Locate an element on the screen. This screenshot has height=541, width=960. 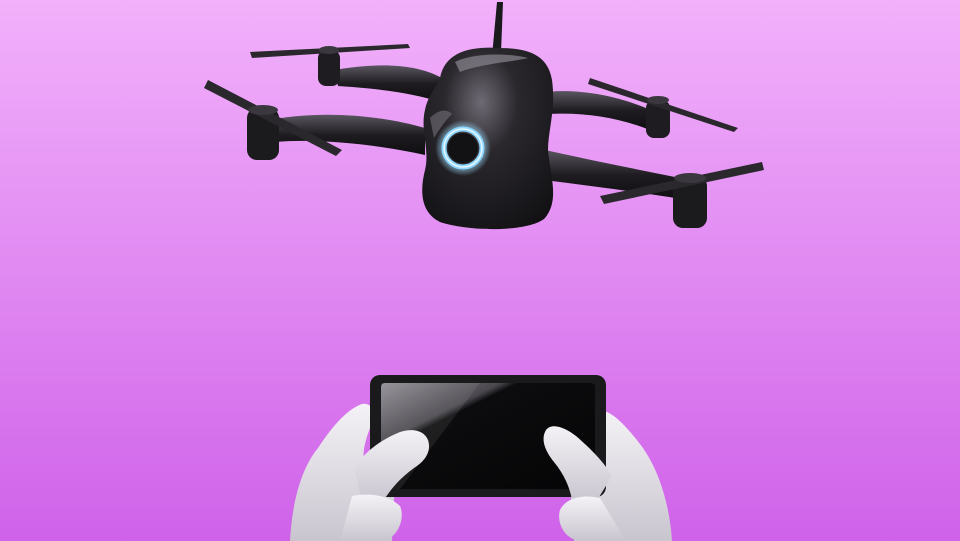
status-ring-icon is located at coordinates (463, 148).